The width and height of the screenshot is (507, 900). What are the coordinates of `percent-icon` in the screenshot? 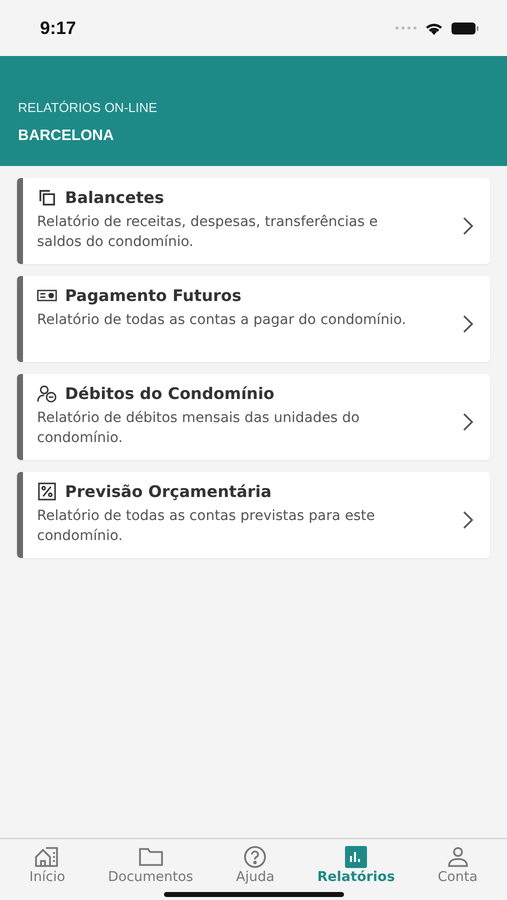 It's located at (47, 491).